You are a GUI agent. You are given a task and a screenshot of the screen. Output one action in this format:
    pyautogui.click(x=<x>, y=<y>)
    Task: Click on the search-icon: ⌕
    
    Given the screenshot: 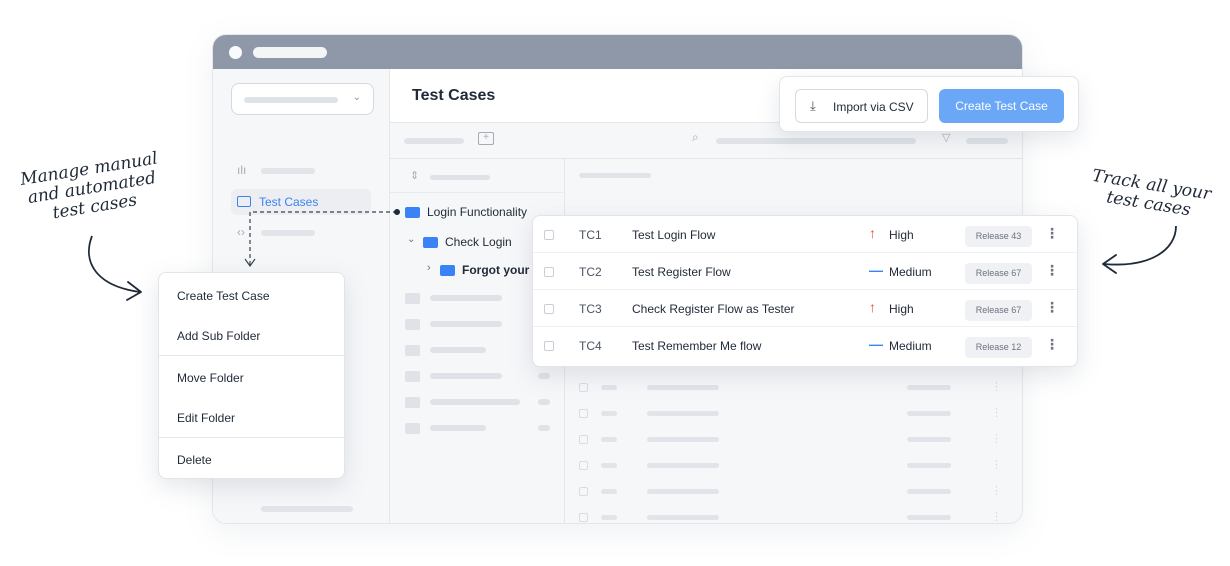 What is the action you would take?
    pyautogui.click(x=695, y=137)
    